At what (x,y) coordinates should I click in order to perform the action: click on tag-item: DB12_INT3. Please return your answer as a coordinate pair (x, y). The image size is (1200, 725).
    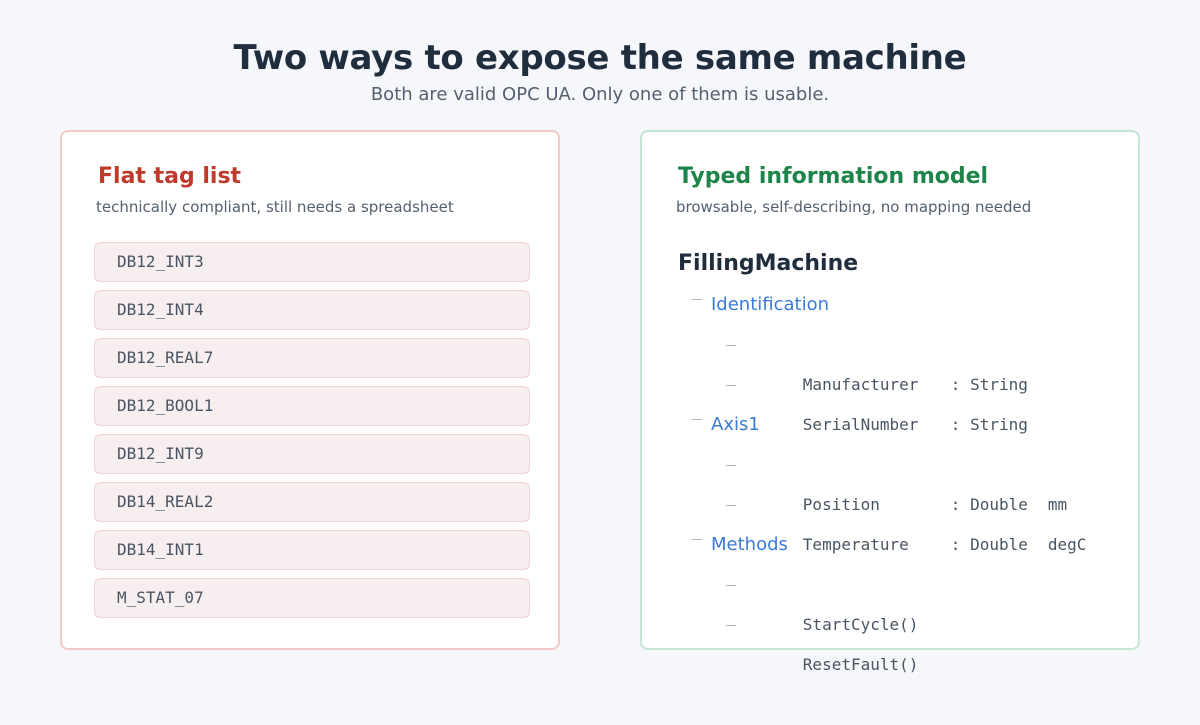
    Looking at the image, I should click on (312, 262).